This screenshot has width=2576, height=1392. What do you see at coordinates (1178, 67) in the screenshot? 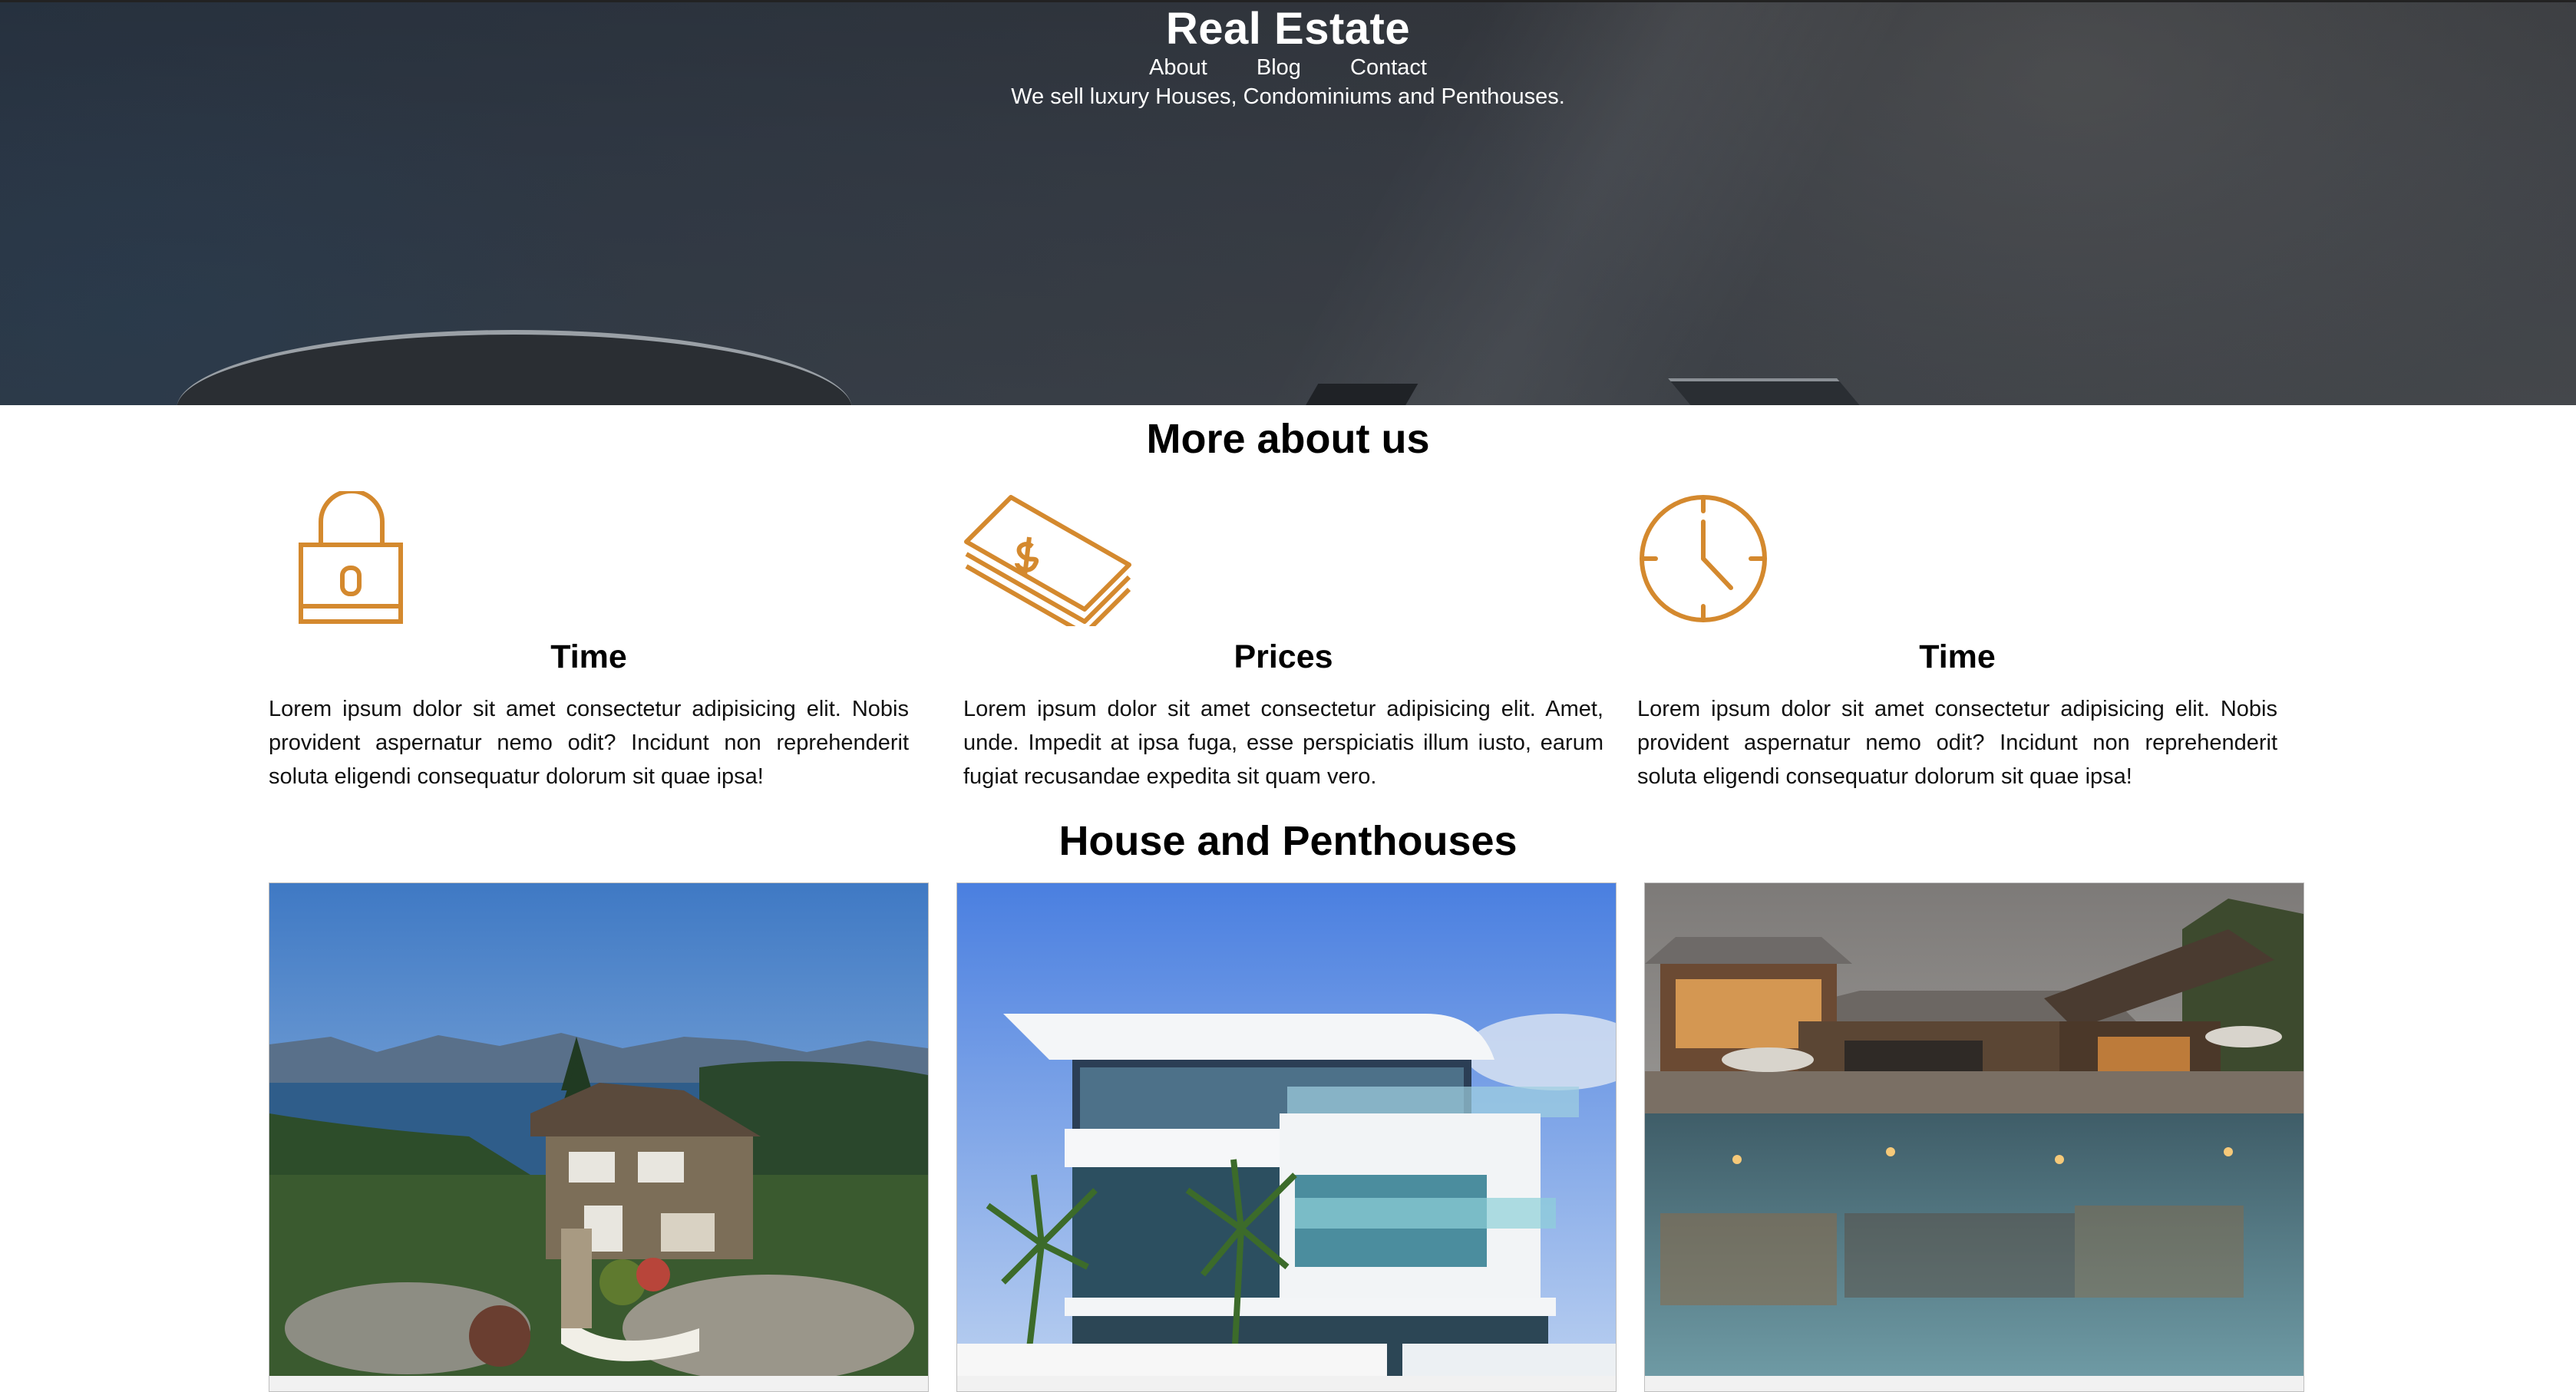
I see `nav-link-about: About` at bounding box center [1178, 67].